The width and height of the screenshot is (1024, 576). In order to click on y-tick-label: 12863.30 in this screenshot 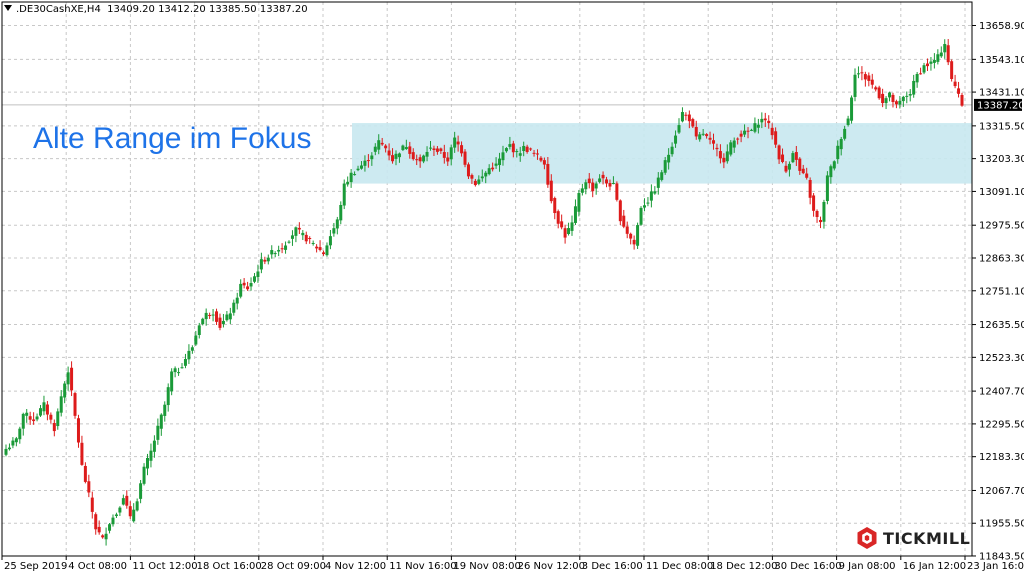, I will do `click(1001, 258)`.